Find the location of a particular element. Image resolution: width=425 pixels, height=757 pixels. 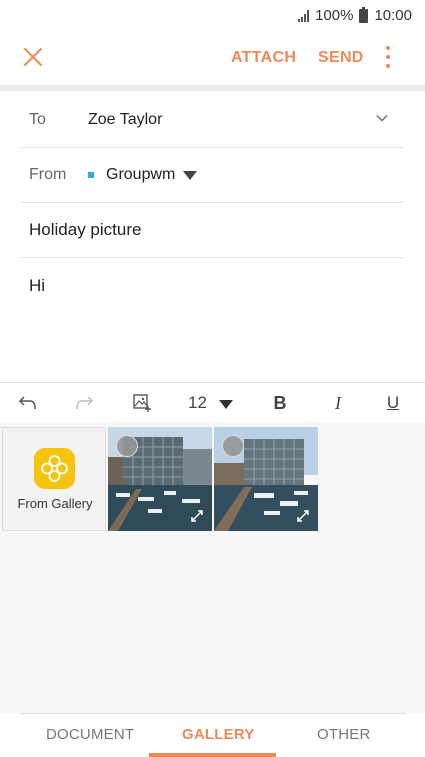

battery-percent: 100% is located at coordinates (334, 15).